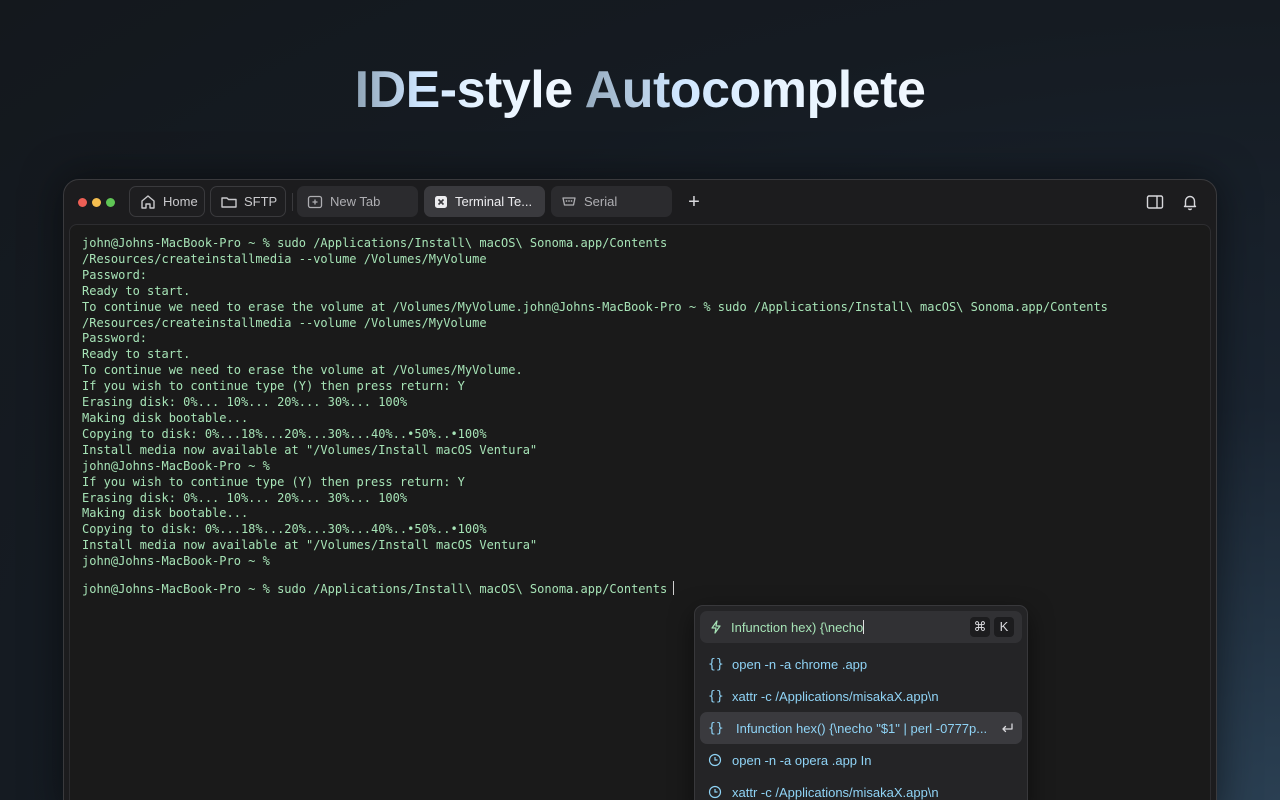 This screenshot has width=1280, height=800. I want to click on autocomplete-query-text: Infunction hex) {\necho, so click(797, 627).